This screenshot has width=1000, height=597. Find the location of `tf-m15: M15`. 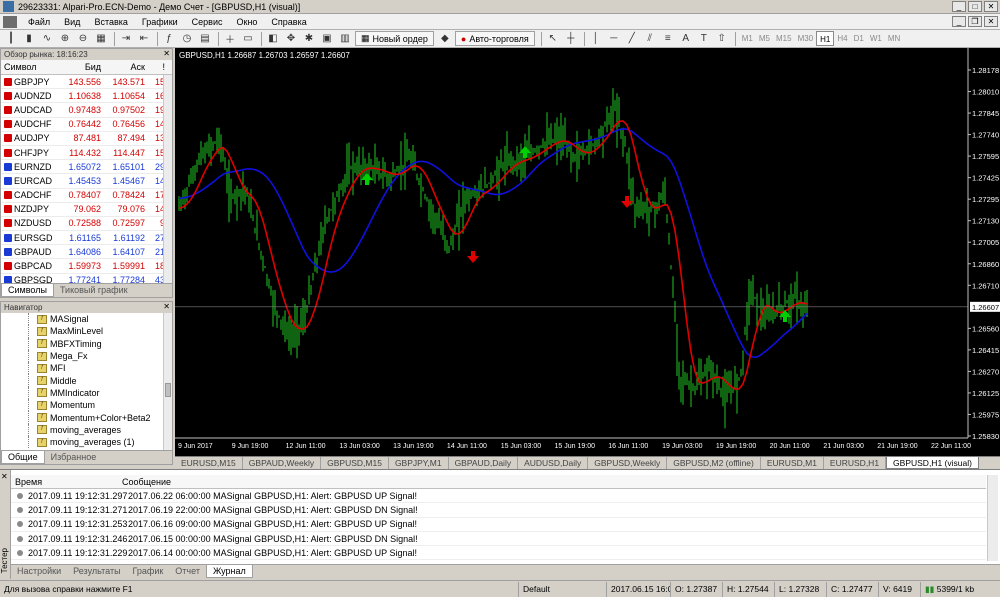

tf-m15: M15 is located at coordinates (784, 38).